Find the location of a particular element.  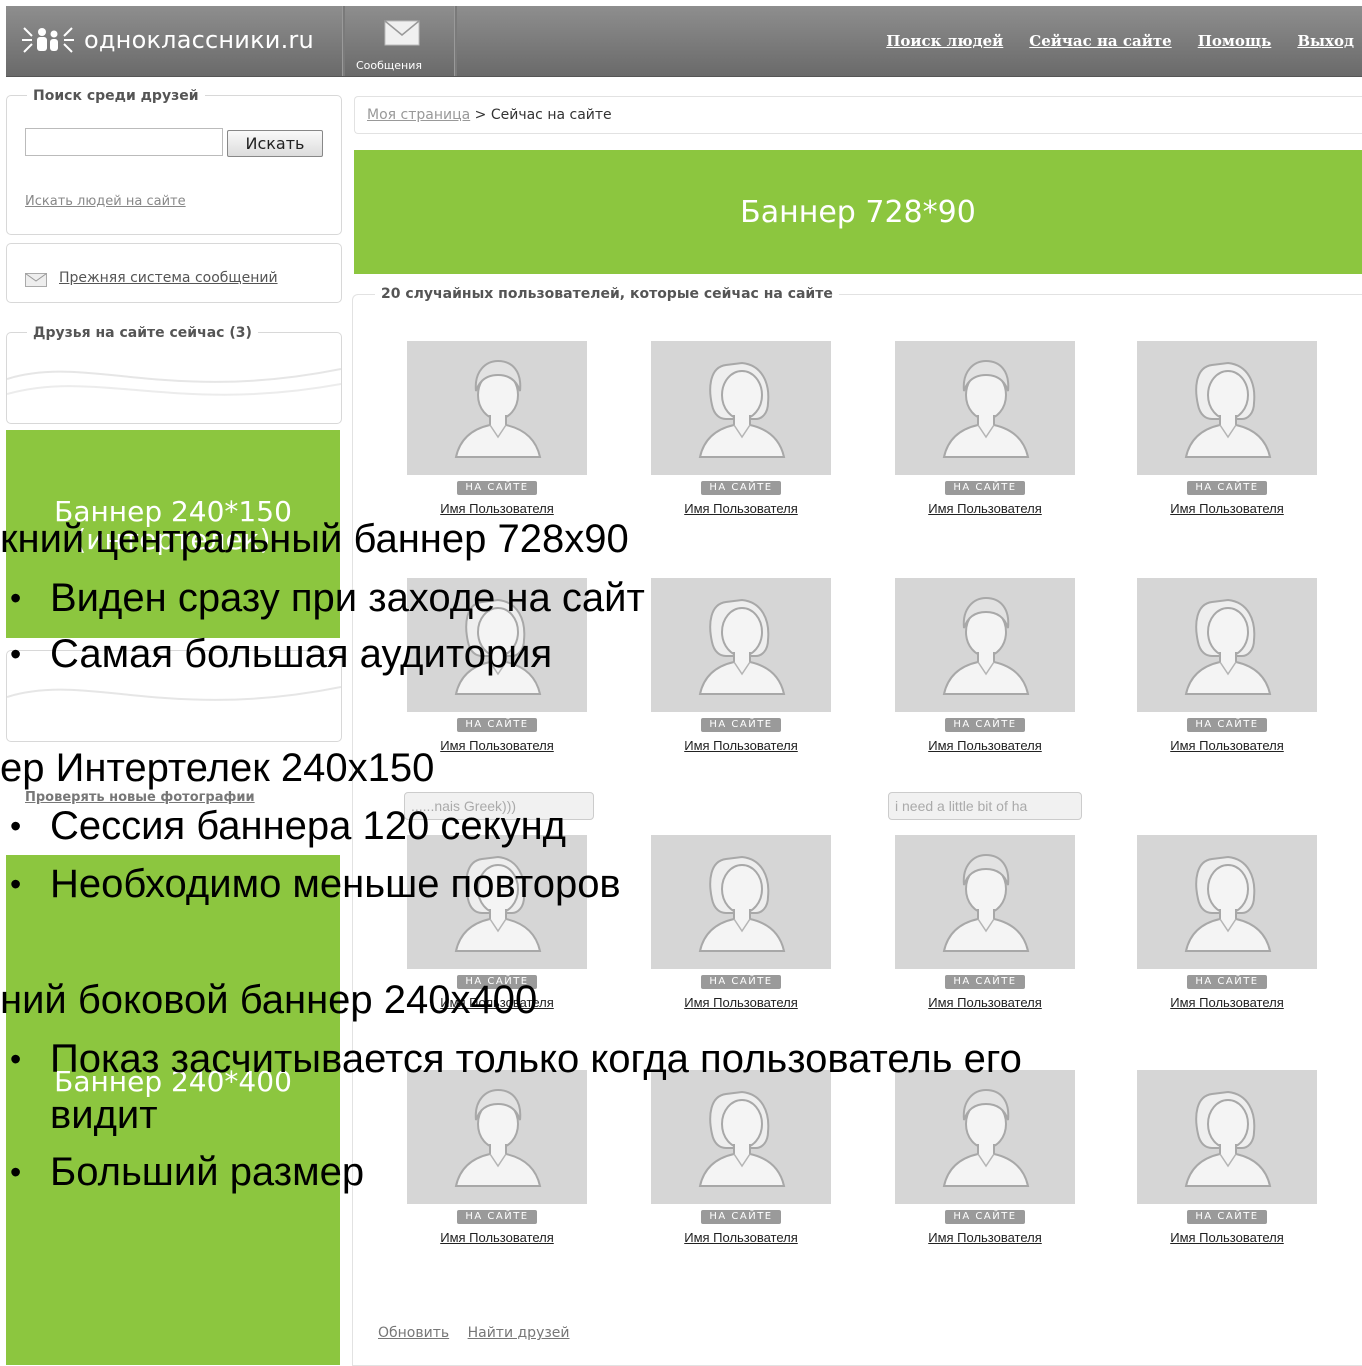

site-logo: одноклассники.ru is located at coordinates (166, 40).